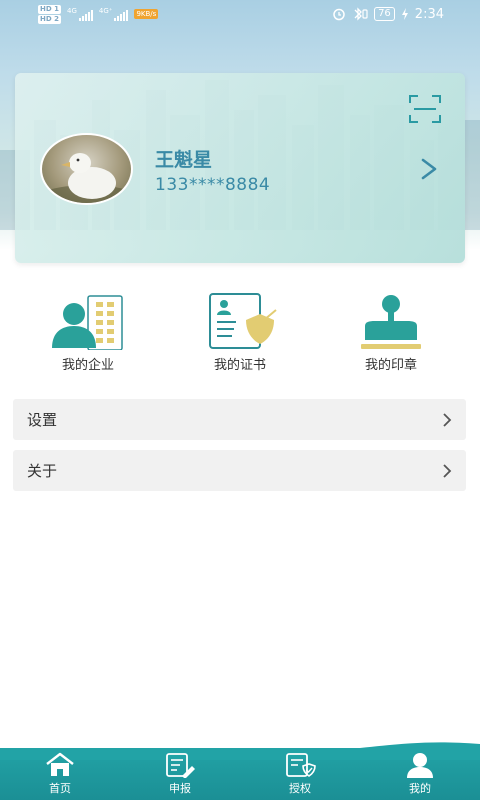  I want to click on menu-row-settings: 设置, so click(239, 419).